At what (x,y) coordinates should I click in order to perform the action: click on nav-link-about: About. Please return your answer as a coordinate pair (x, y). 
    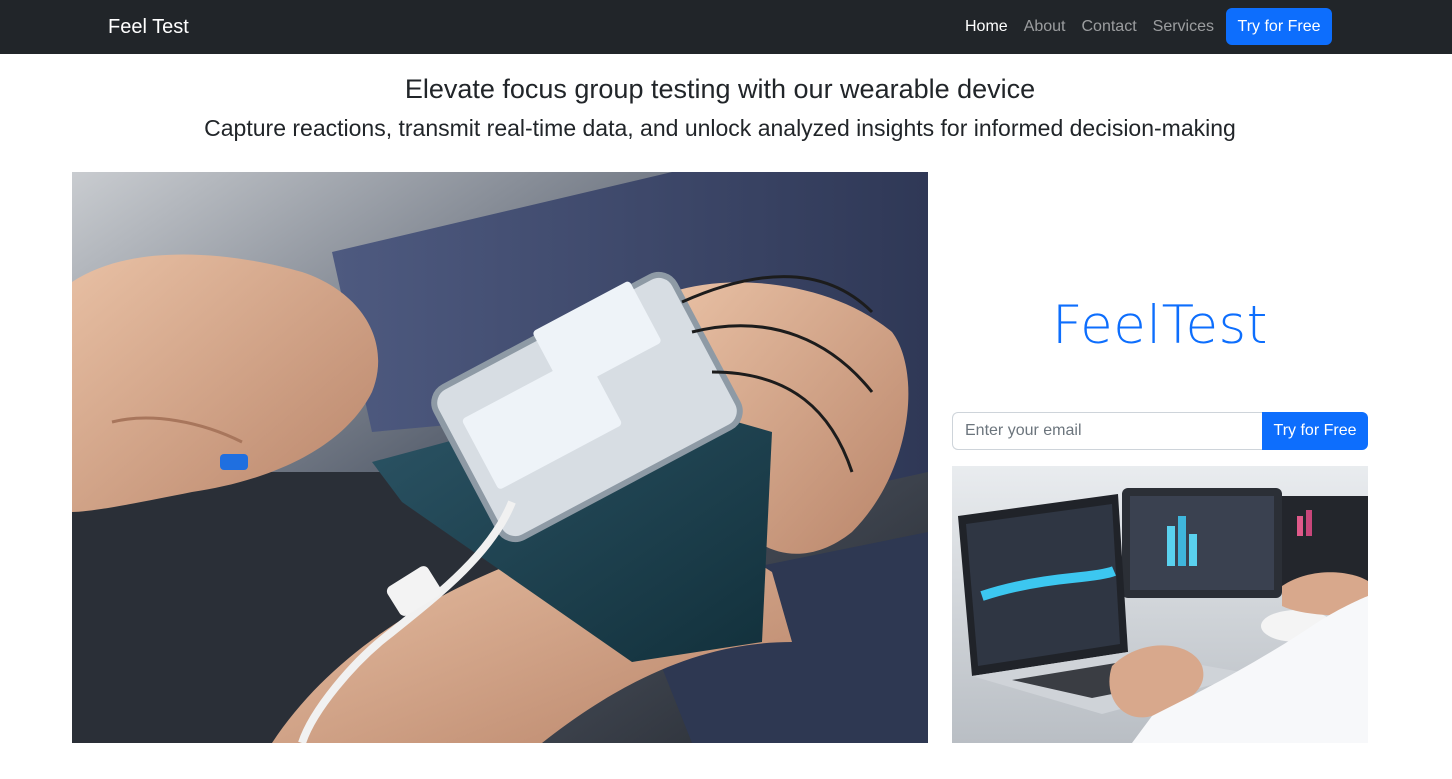
    Looking at the image, I should click on (1045, 27).